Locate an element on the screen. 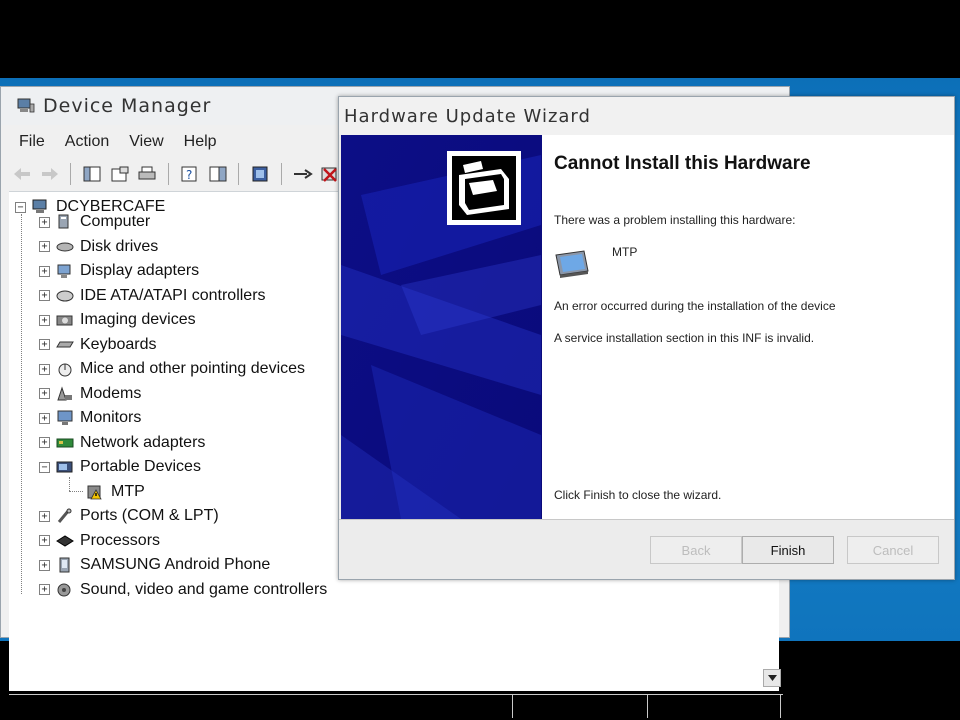 The image size is (960, 720). tree-item-label: Computer is located at coordinates (115, 221).